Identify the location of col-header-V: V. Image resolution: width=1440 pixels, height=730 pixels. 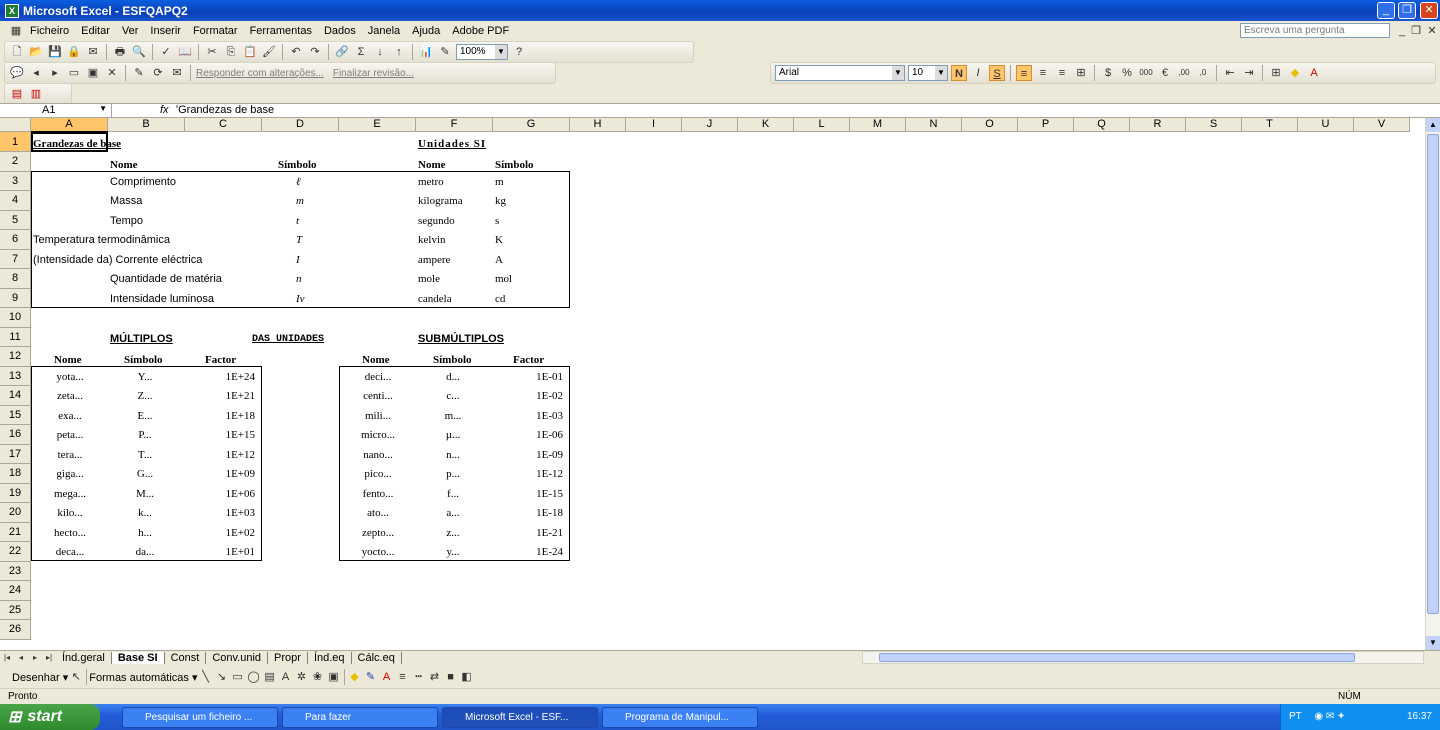
(1382, 125).